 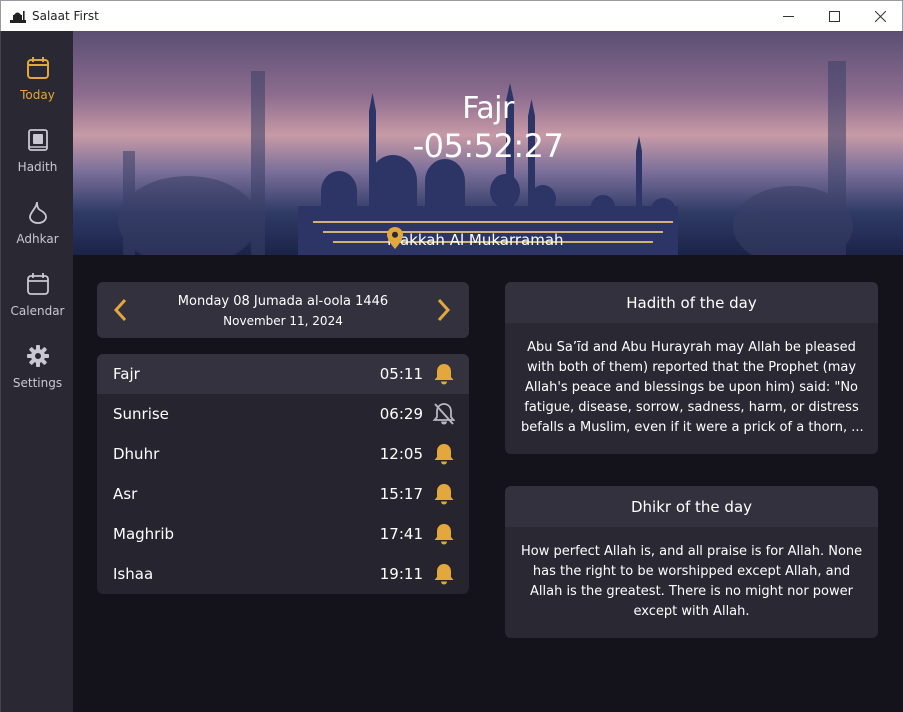 I want to click on calendar-today-icon, so click(x=38, y=68).